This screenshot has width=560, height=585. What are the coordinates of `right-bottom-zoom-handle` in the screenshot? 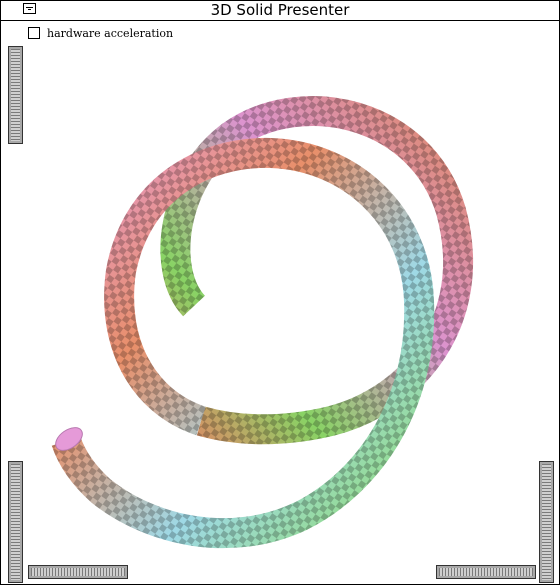 It's located at (546, 522).